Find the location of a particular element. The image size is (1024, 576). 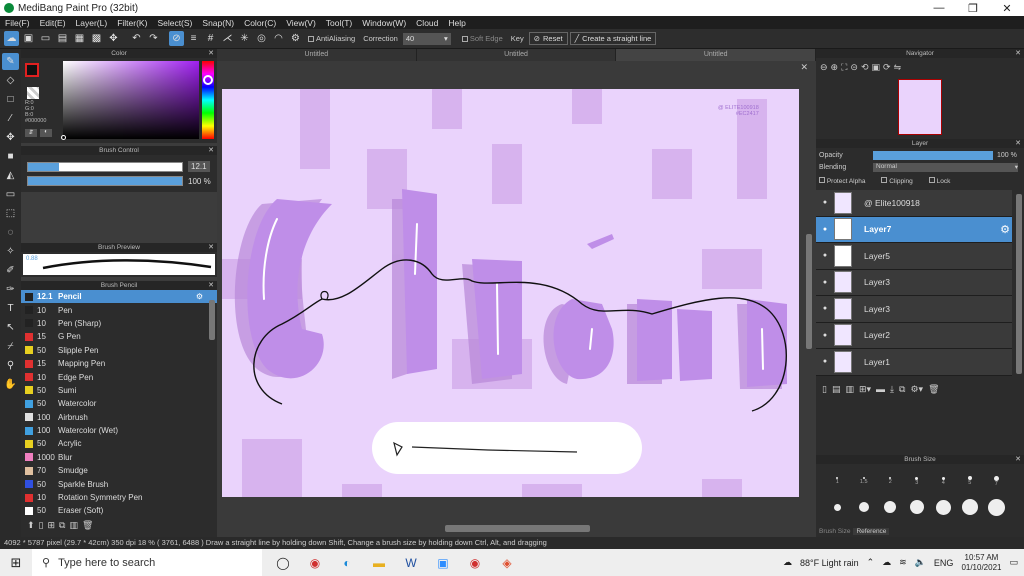

soft-edge-checkbox is located at coordinates (464, 38).